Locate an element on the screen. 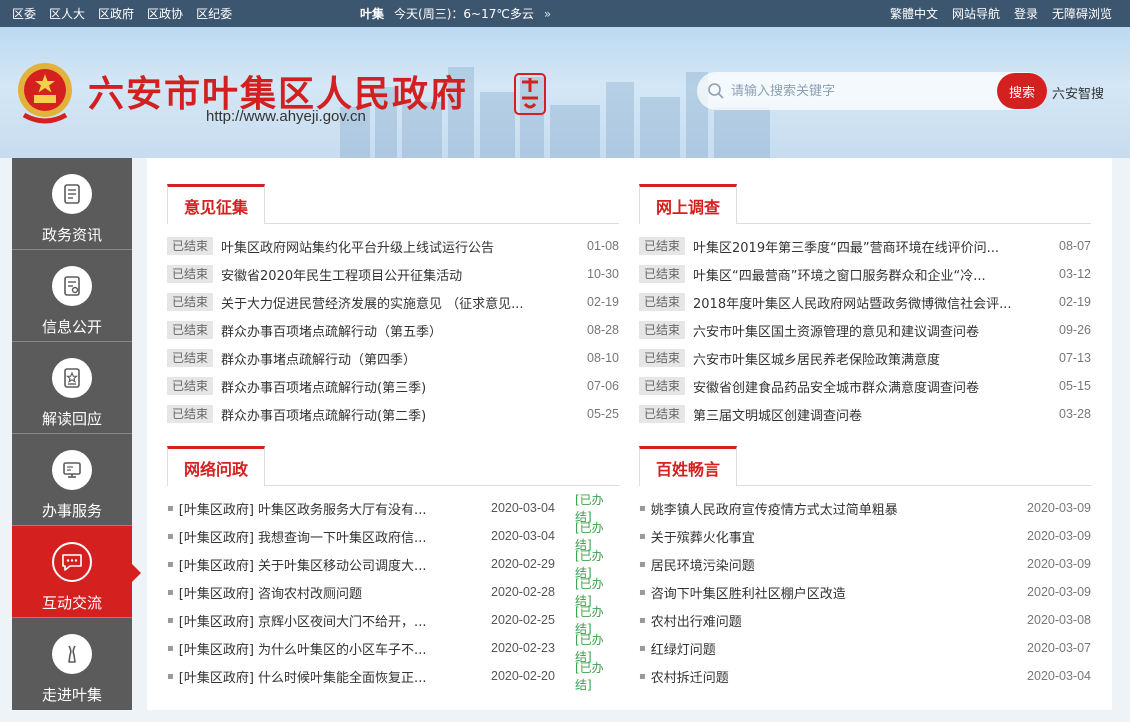 This screenshot has height=722, width=1130. item-title: 群众办事堵点疏解行动（第四季） is located at coordinates (399, 358).